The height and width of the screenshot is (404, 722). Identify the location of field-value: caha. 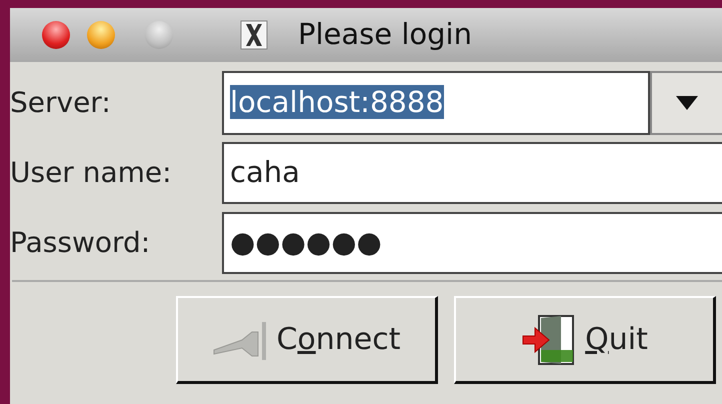
(265, 173).